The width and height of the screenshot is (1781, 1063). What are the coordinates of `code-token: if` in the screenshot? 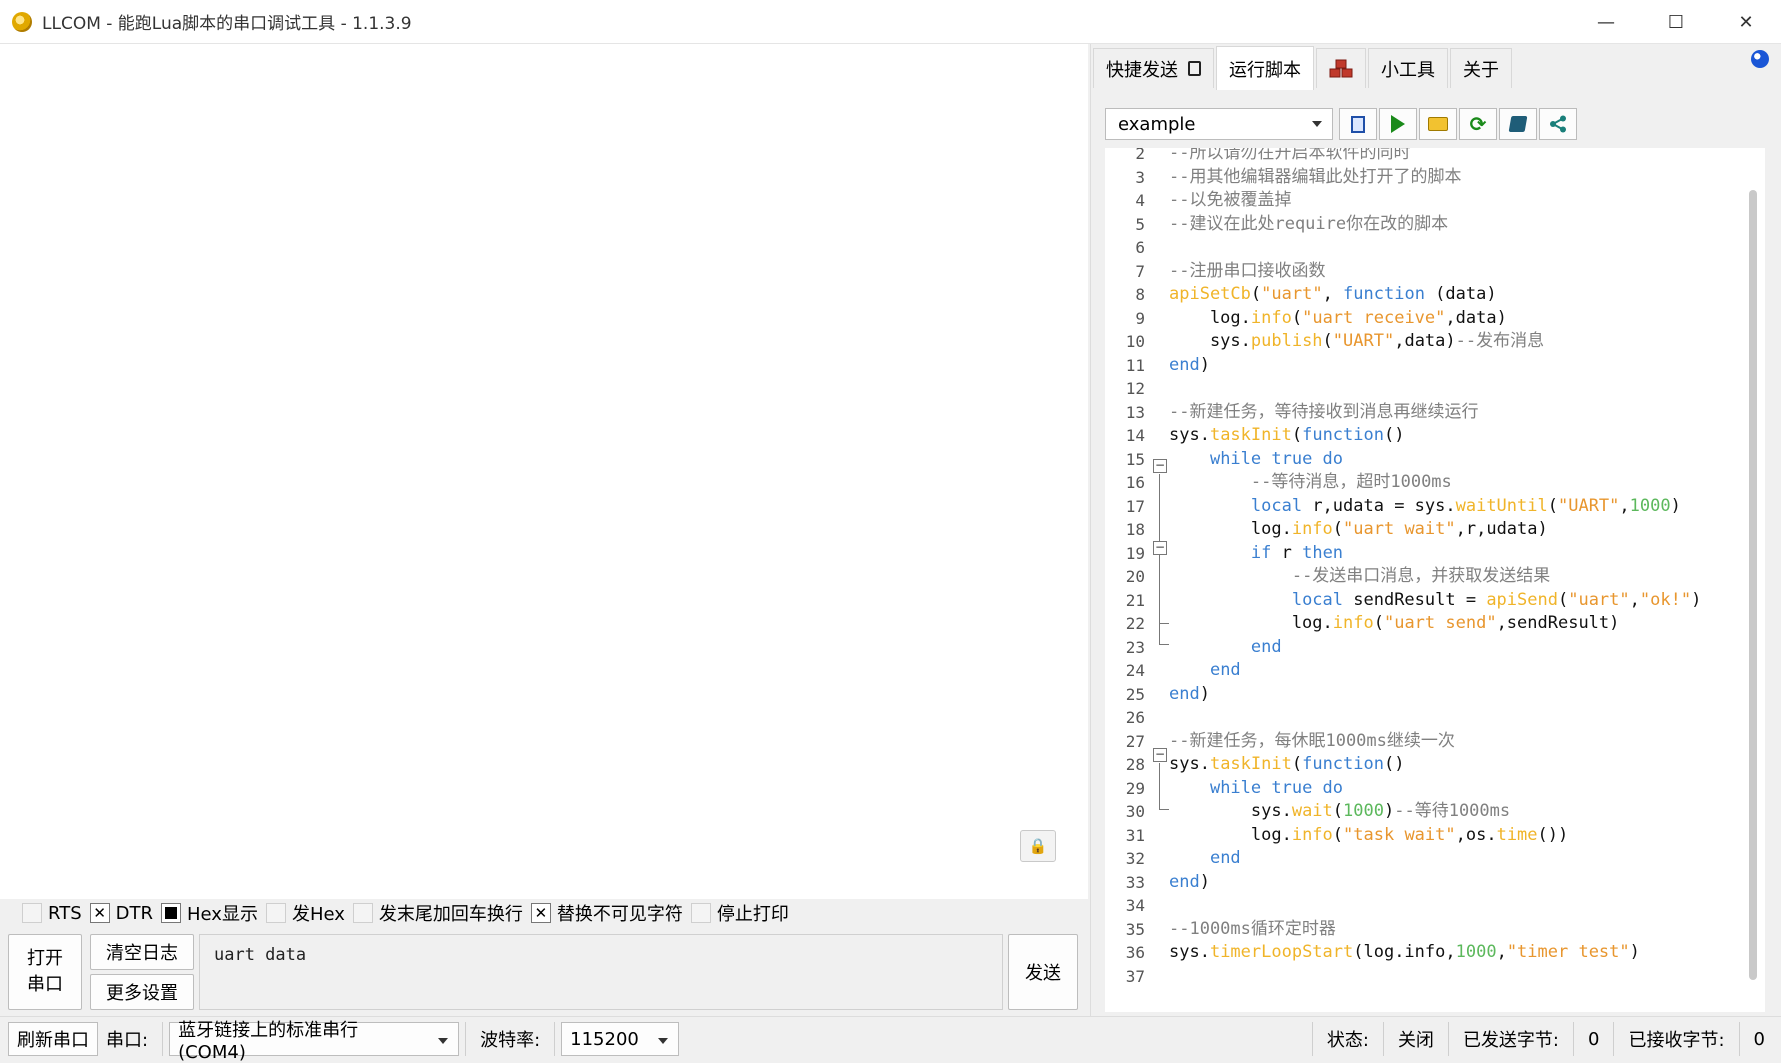 It's located at (1261, 552).